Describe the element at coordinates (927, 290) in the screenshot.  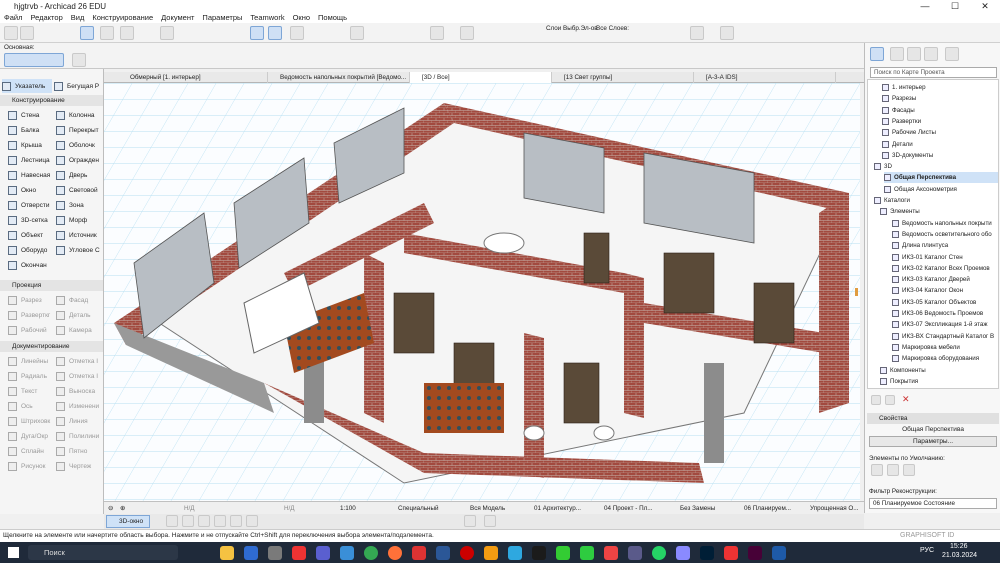
I see `navigator-item: ИКЗ-04 Каталог Окон` at that location.